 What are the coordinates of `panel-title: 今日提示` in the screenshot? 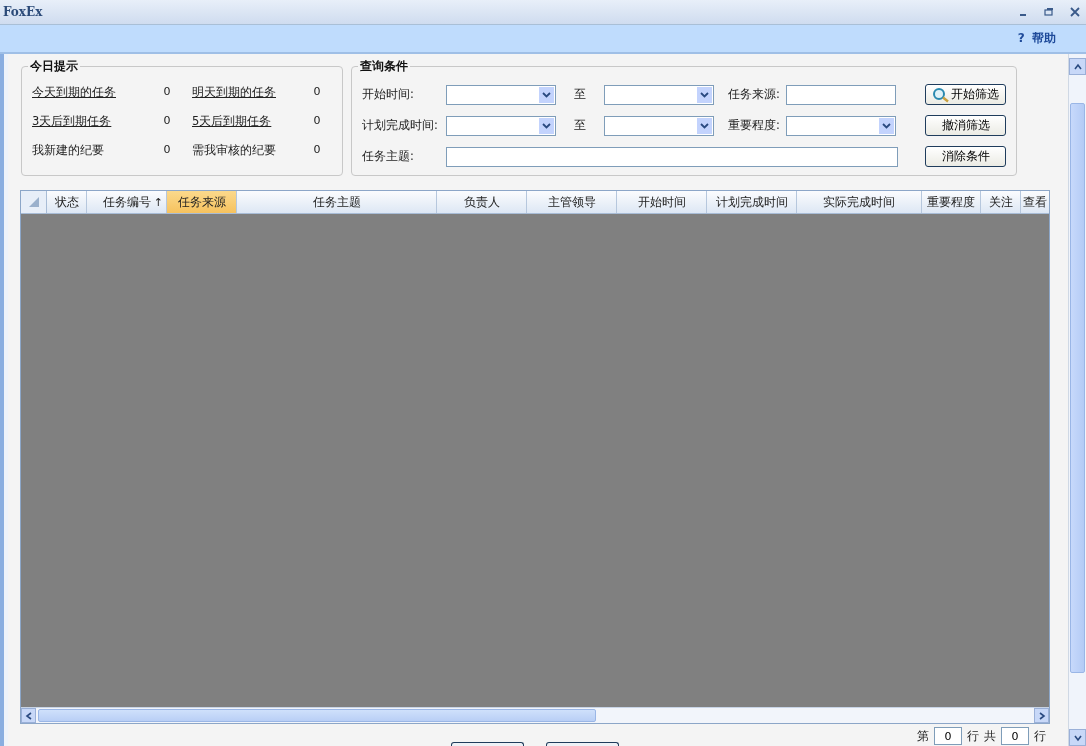 It's located at (54, 66).